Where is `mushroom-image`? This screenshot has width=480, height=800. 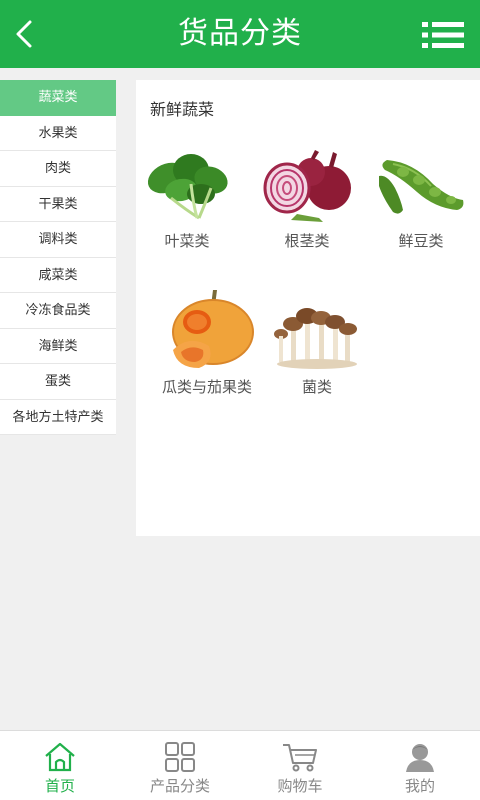 mushroom-image is located at coordinates (315, 338).